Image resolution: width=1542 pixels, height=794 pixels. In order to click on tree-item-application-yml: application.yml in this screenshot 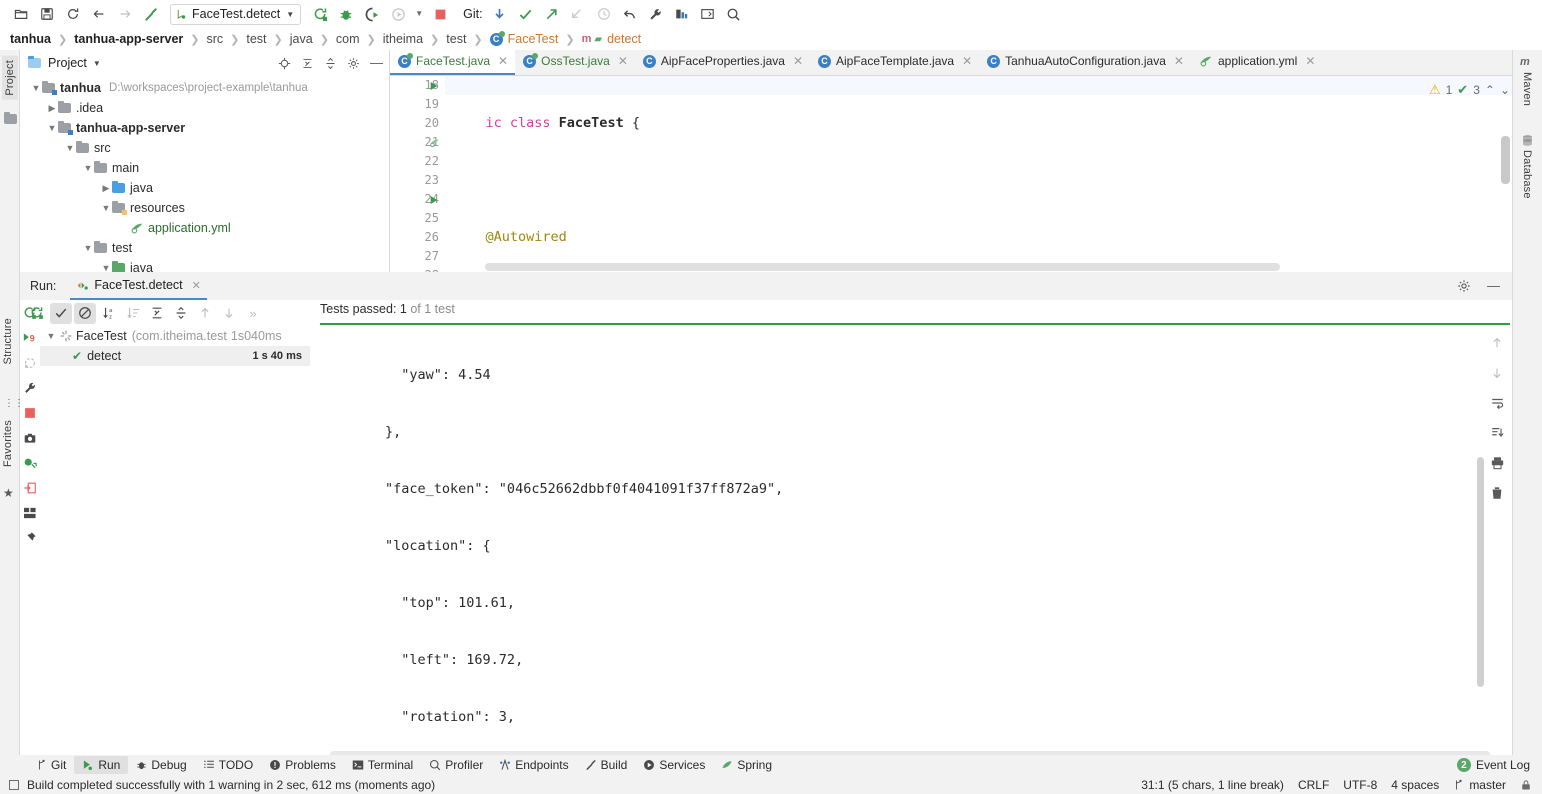, I will do `click(204, 228)`.